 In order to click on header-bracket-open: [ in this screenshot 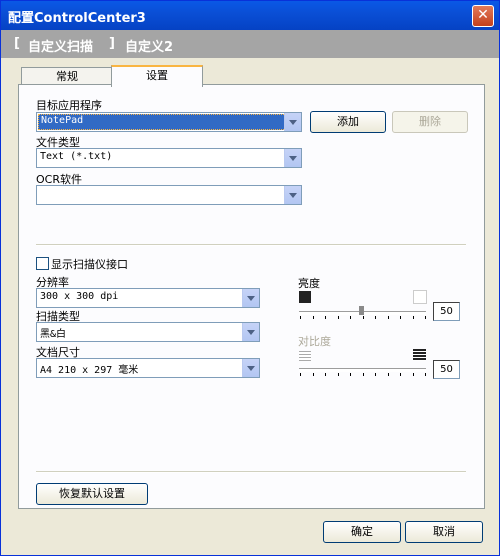, I will do `click(17, 43)`.